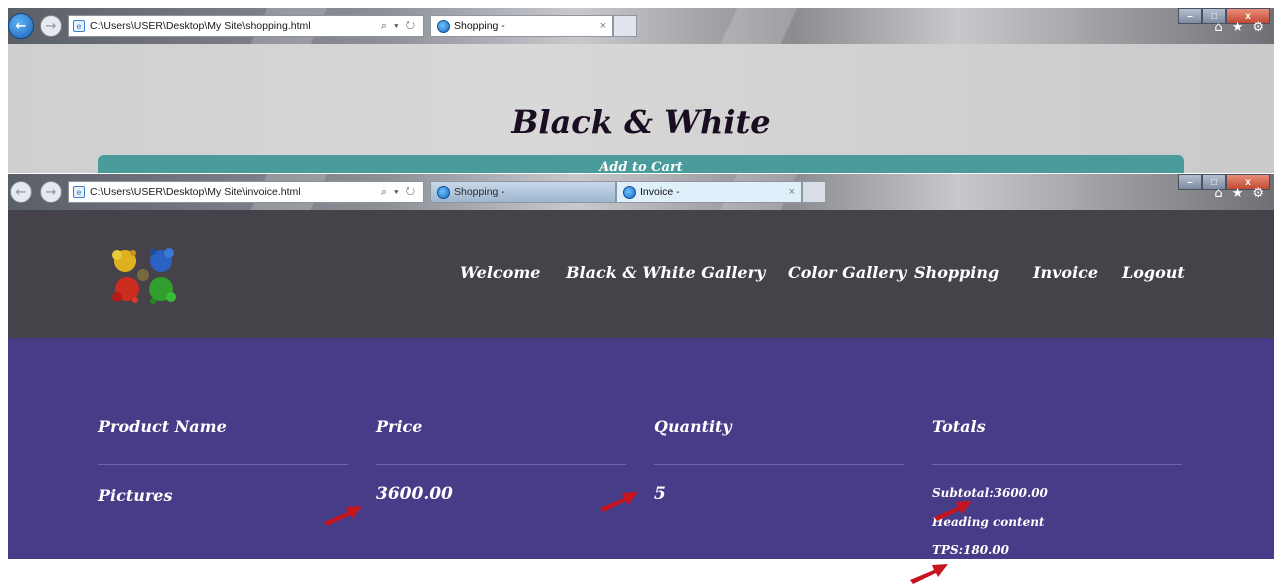 The width and height of the screenshot is (1274, 586). Describe the element at coordinates (660, 494) in the screenshot. I see `quantity-value: 5` at that location.